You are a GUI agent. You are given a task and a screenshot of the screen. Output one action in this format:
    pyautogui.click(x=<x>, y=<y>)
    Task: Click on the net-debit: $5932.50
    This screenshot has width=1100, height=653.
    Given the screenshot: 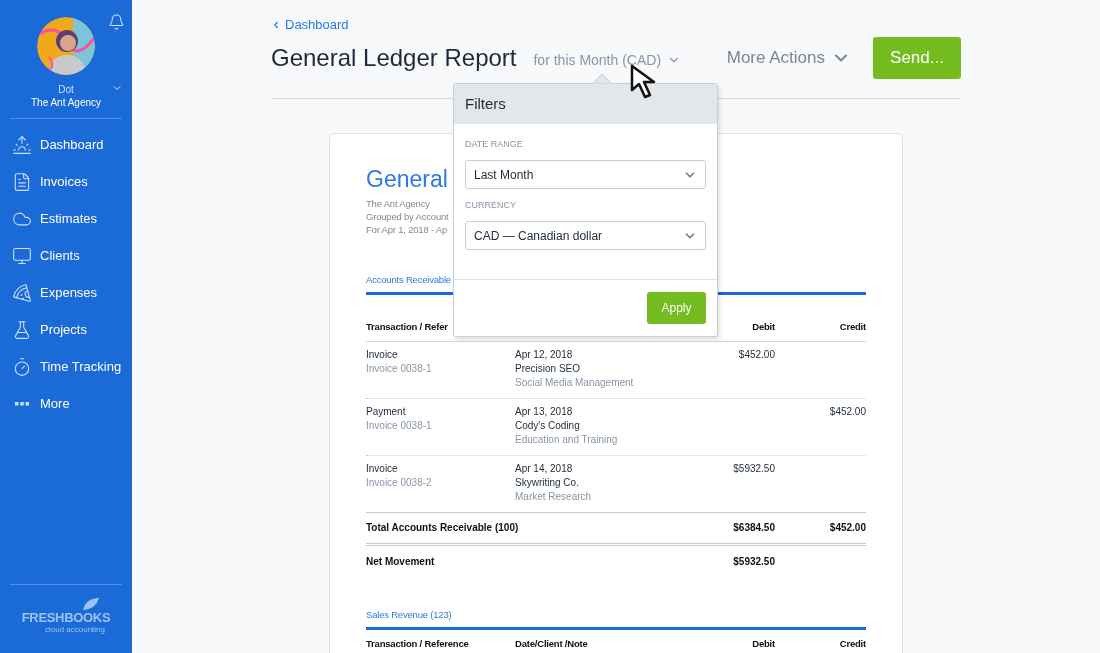 What is the action you would take?
    pyautogui.click(x=753, y=562)
    